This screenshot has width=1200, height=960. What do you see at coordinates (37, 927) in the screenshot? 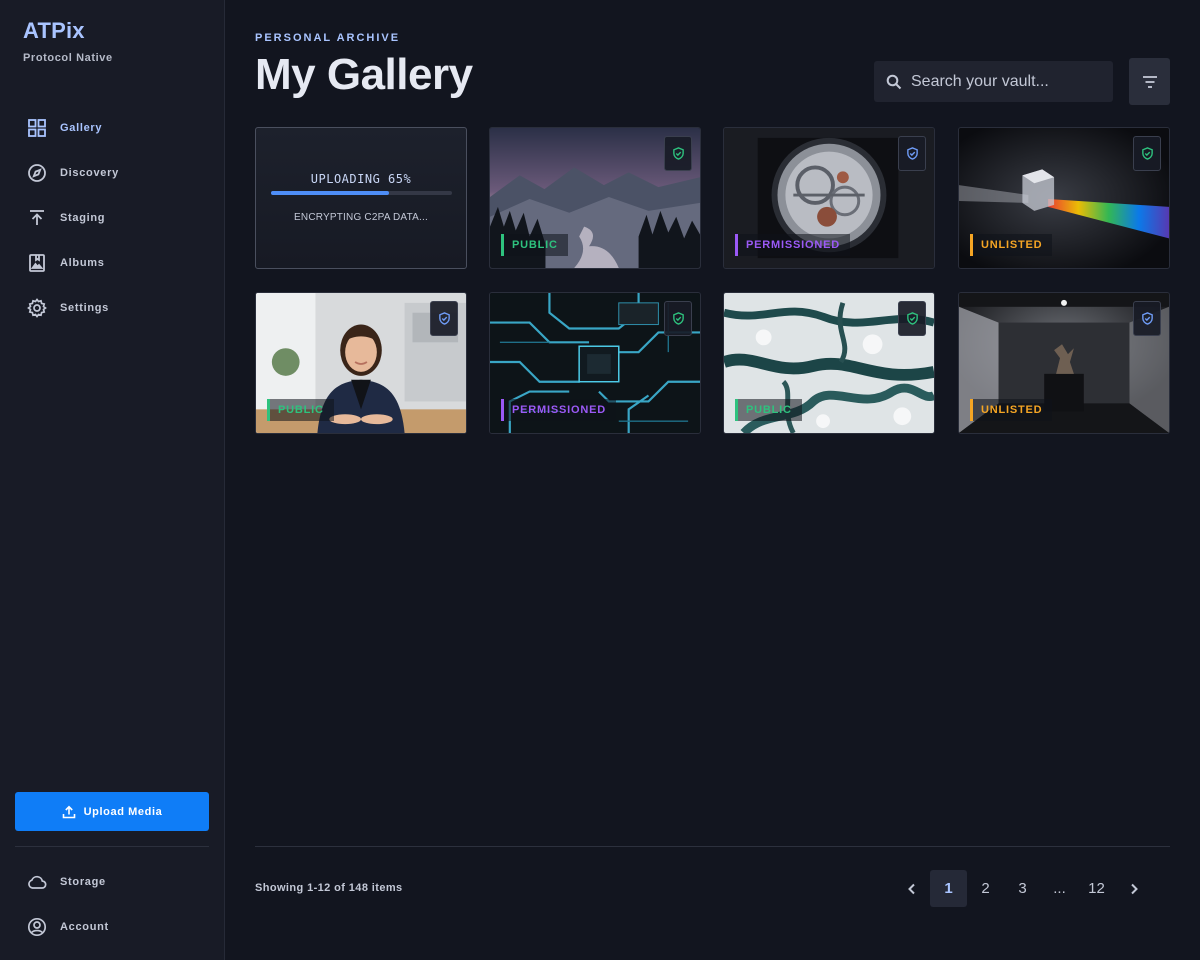
I see `account-icon` at bounding box center [37, 927].